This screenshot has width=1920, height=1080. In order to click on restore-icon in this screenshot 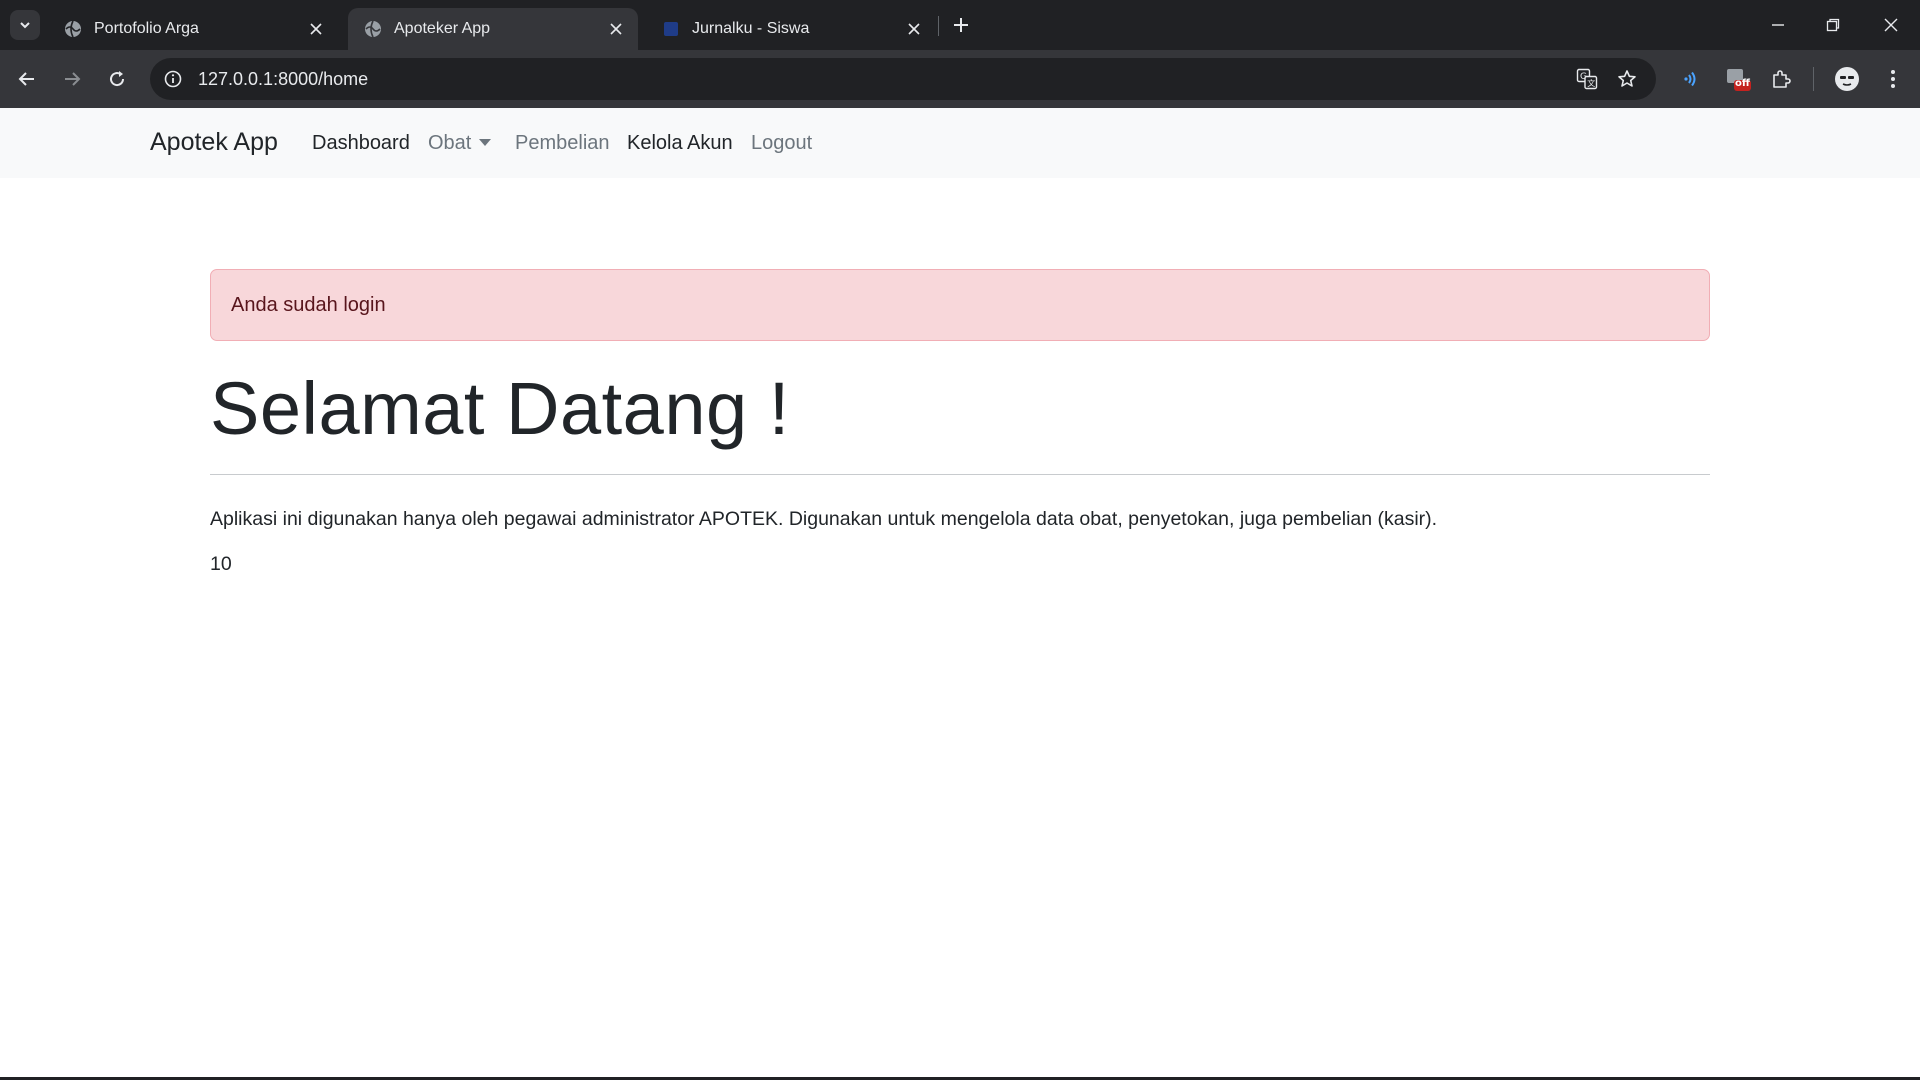, I will do `click(1833, 25)`.